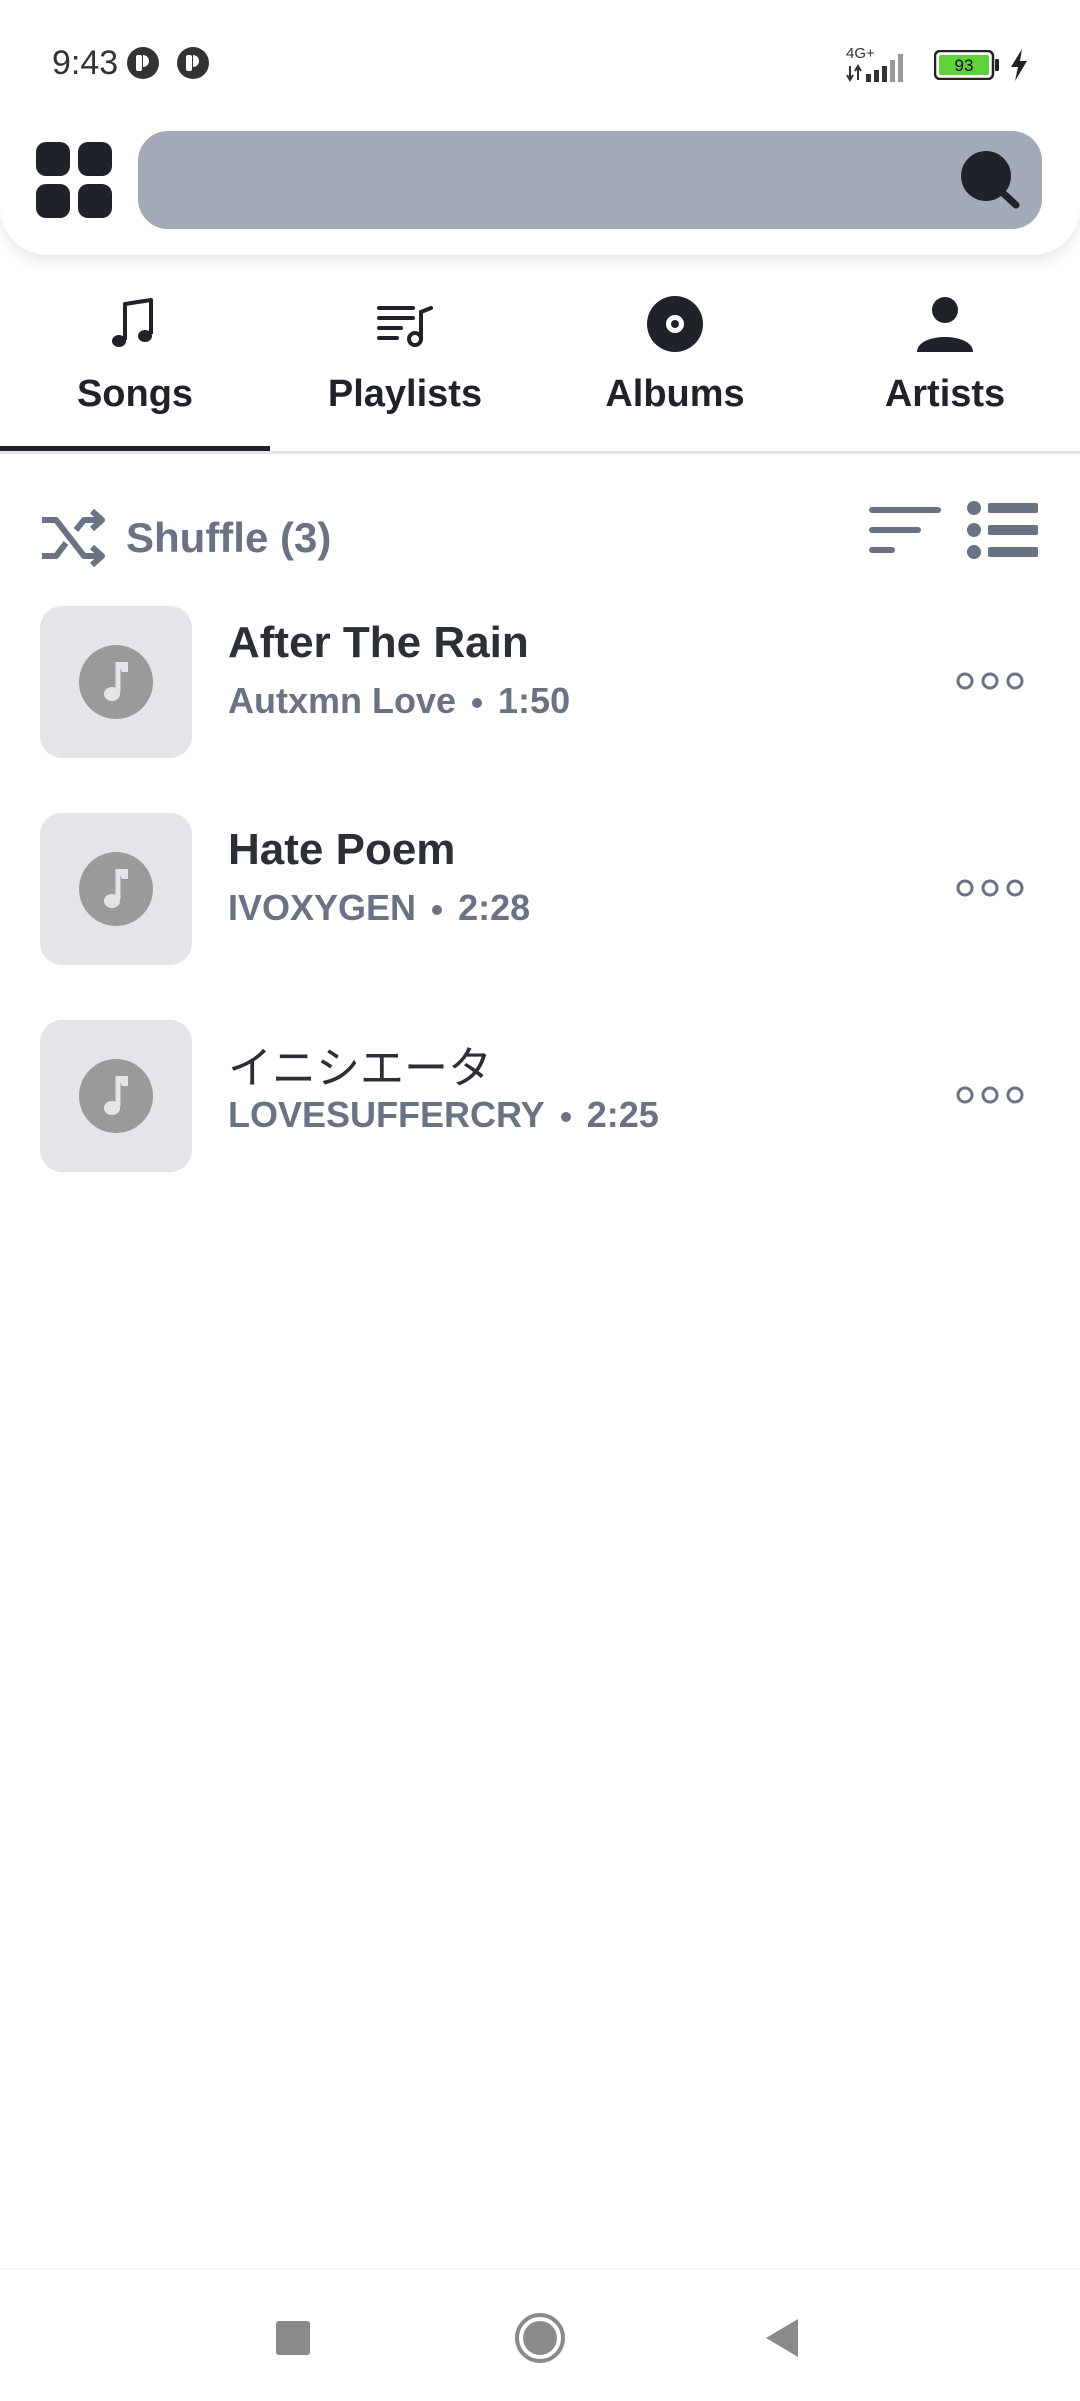 This screenshot has height=2401, width=1080. What do you see at coordinates (945, 362) in the screenshot?
I see `tab-artists: Artists` at bounding box center [945, 362].